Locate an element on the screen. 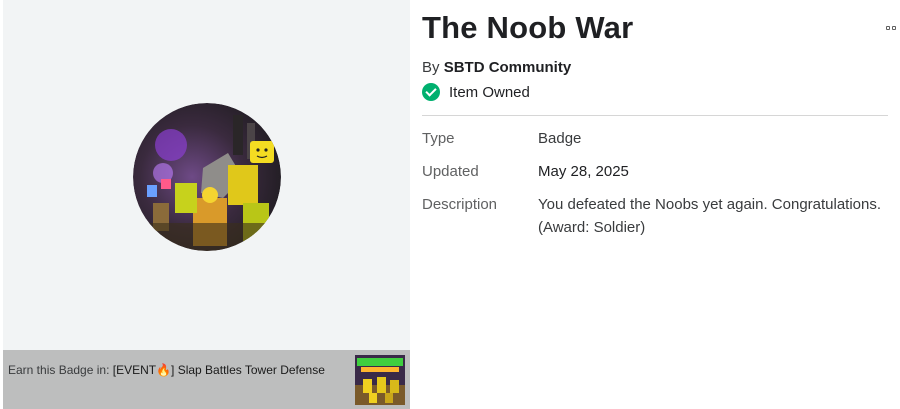 The height and width of the screenshot is (409, 900). creator-line: By SBTD Community is located at coordinates (496, 67).